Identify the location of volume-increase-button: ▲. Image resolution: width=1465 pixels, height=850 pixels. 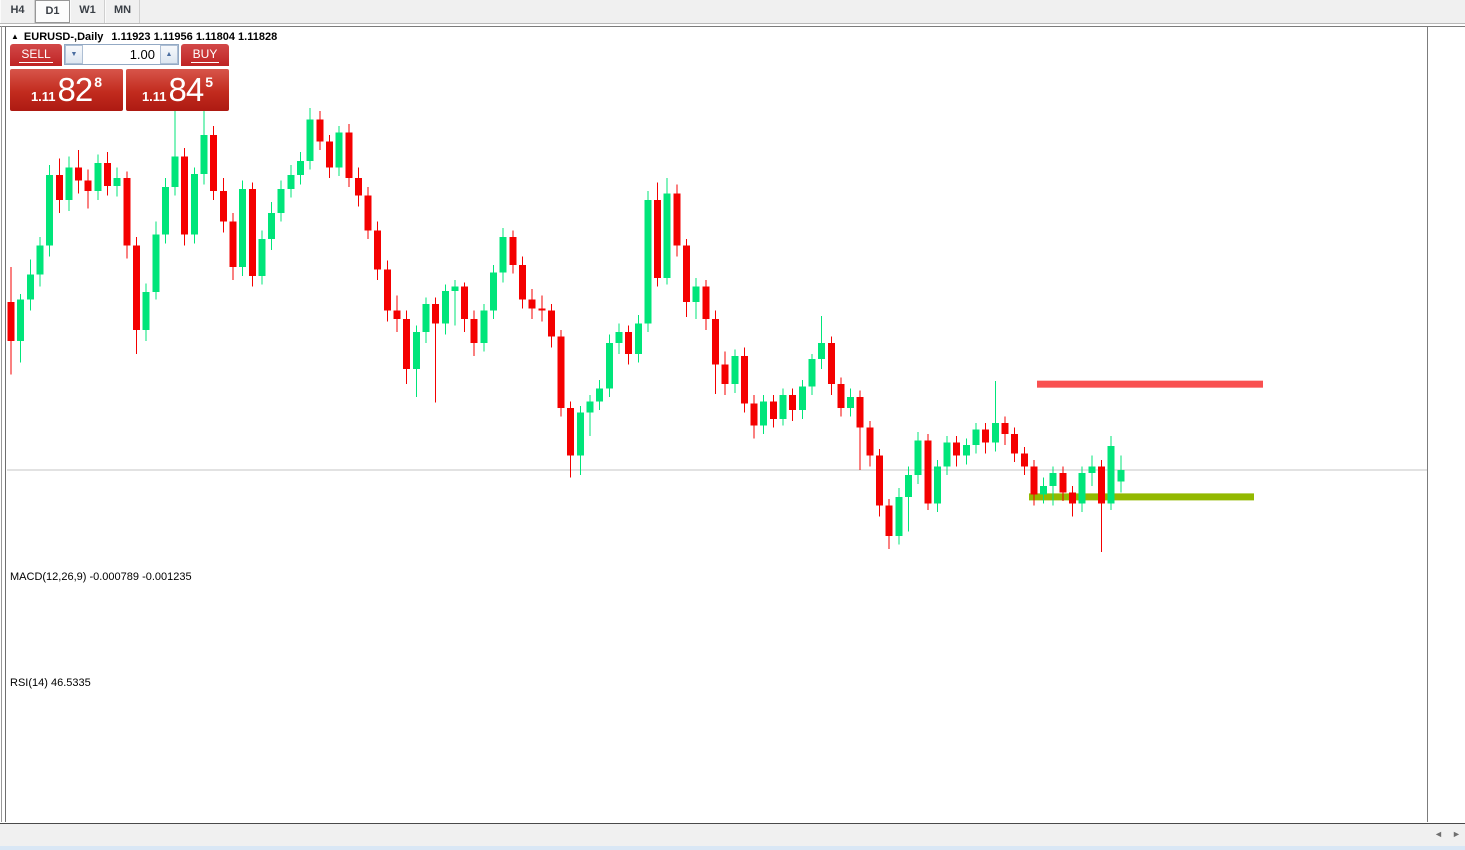
(169, 54).